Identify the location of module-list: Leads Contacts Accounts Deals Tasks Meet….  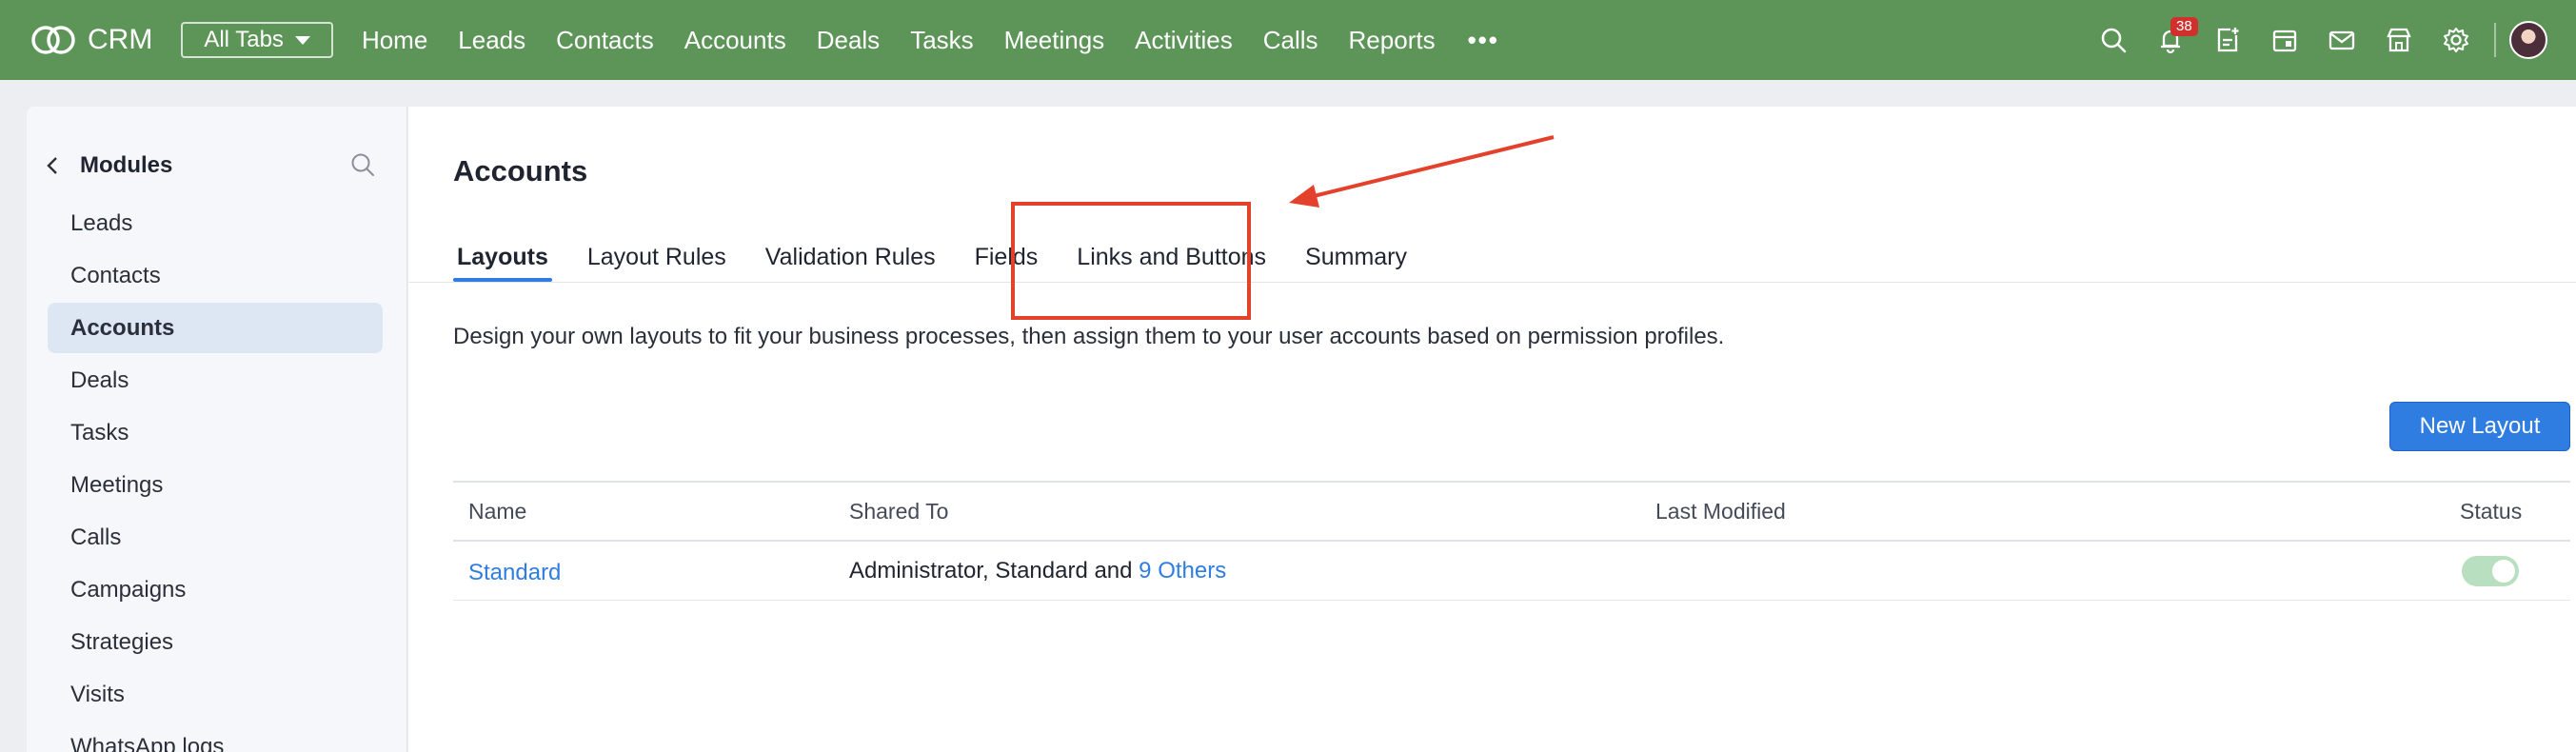
(215, 475).